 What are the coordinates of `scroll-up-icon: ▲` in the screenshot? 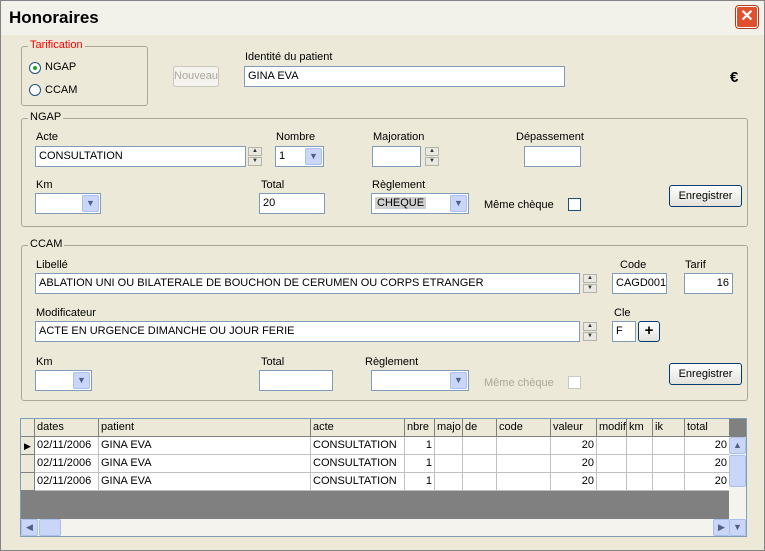 It's located at (737, 445).